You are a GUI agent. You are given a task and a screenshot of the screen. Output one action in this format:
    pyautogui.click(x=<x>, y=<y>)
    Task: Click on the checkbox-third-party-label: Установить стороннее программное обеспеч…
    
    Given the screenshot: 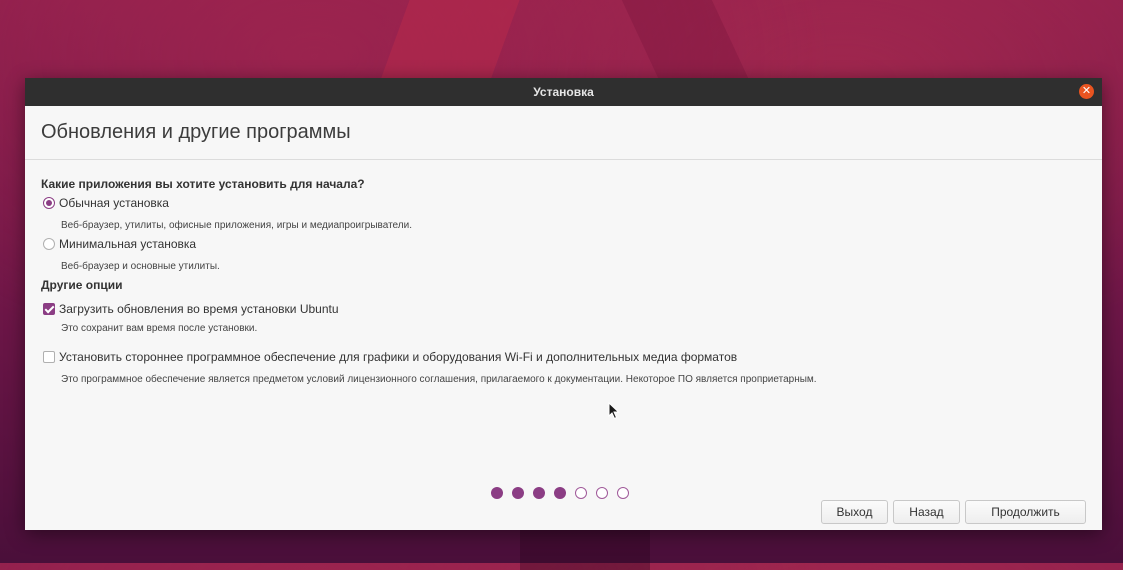 What is the action you would take?
    pyautogui.click(x=398, y=357)
    